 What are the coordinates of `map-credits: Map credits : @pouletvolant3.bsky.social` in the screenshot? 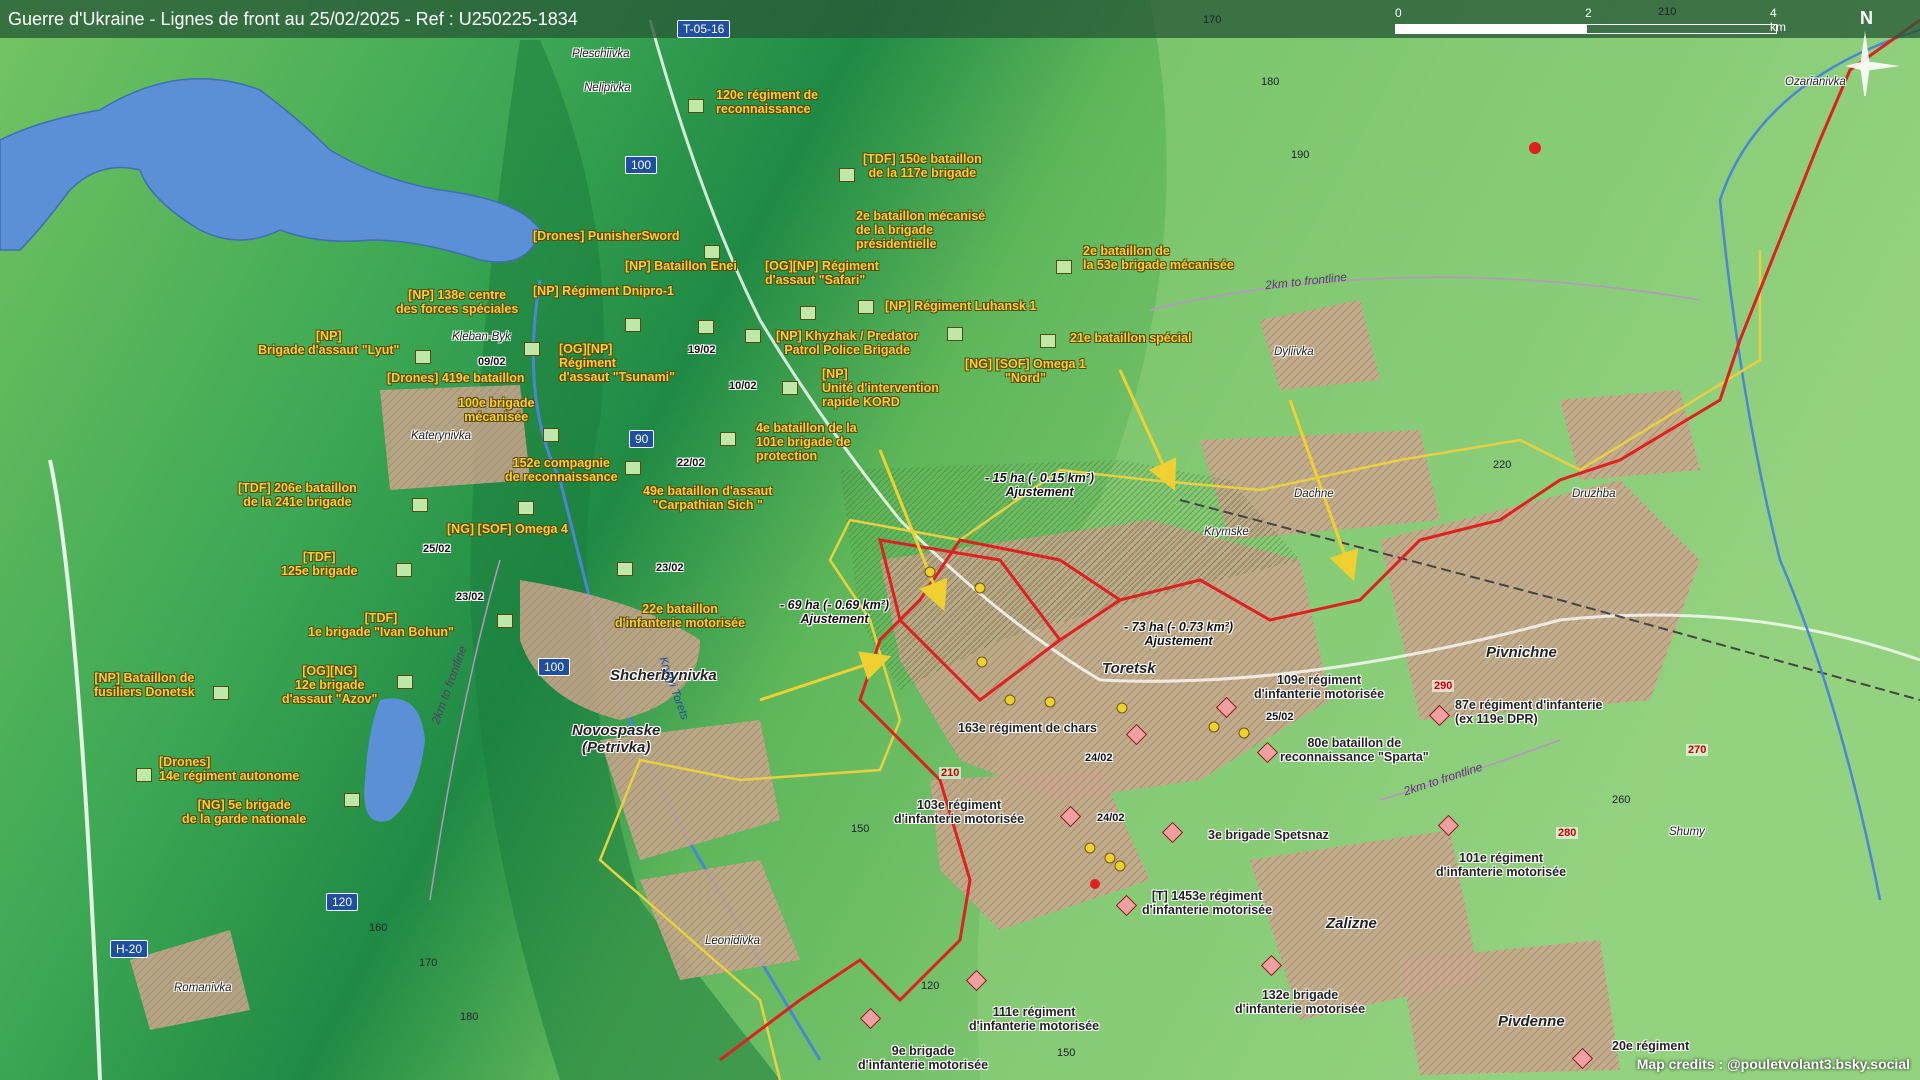 It's located at (1773, 1064).